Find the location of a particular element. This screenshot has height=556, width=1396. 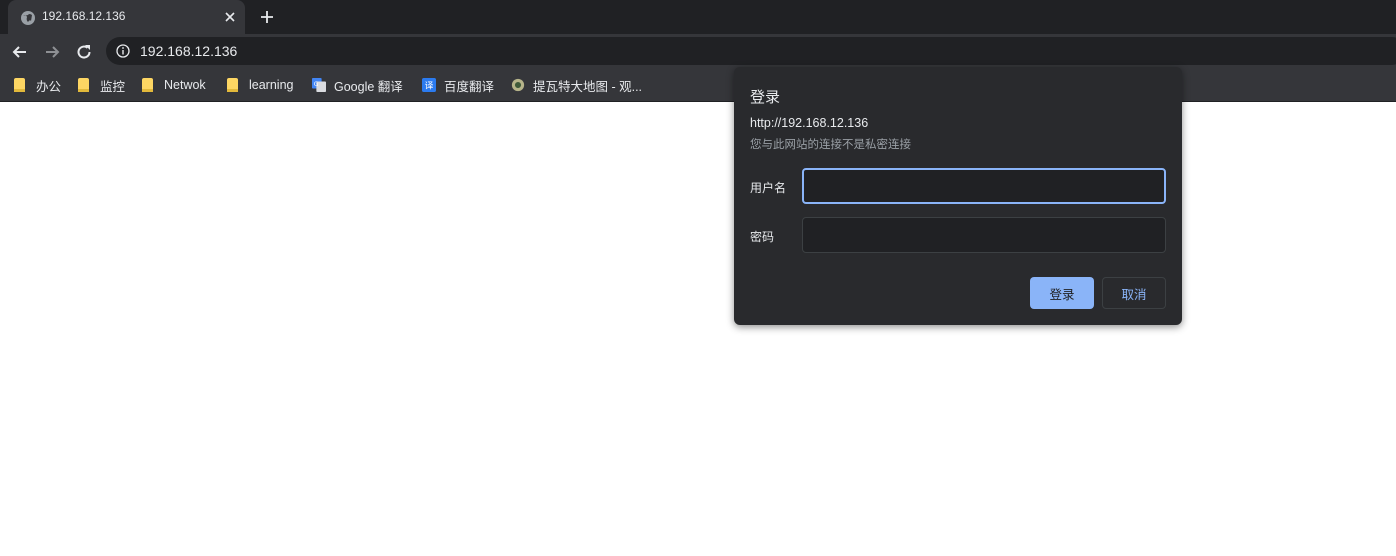

map-site-icon is located at coordinates (518, 85).